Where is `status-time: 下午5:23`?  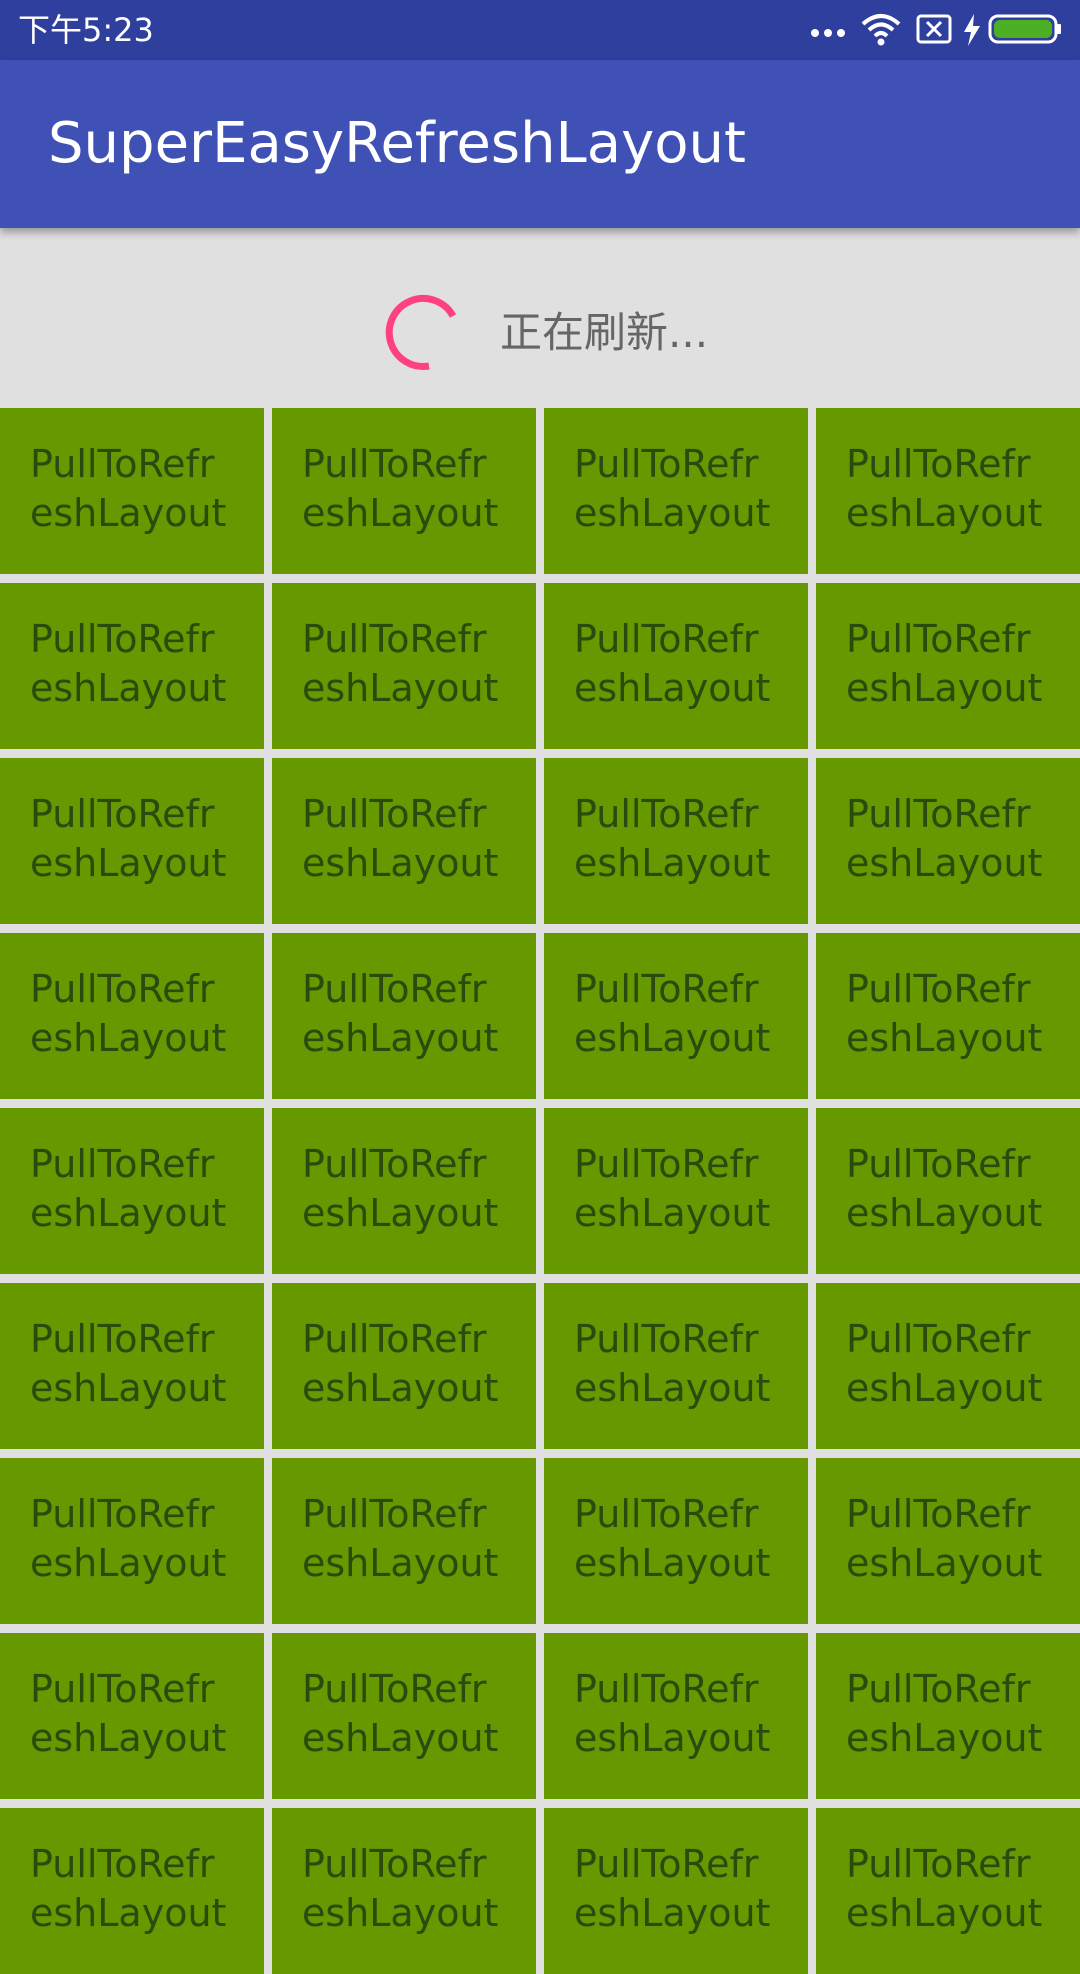
status-time: 下午5:23 is located at coordinates (86, 30).